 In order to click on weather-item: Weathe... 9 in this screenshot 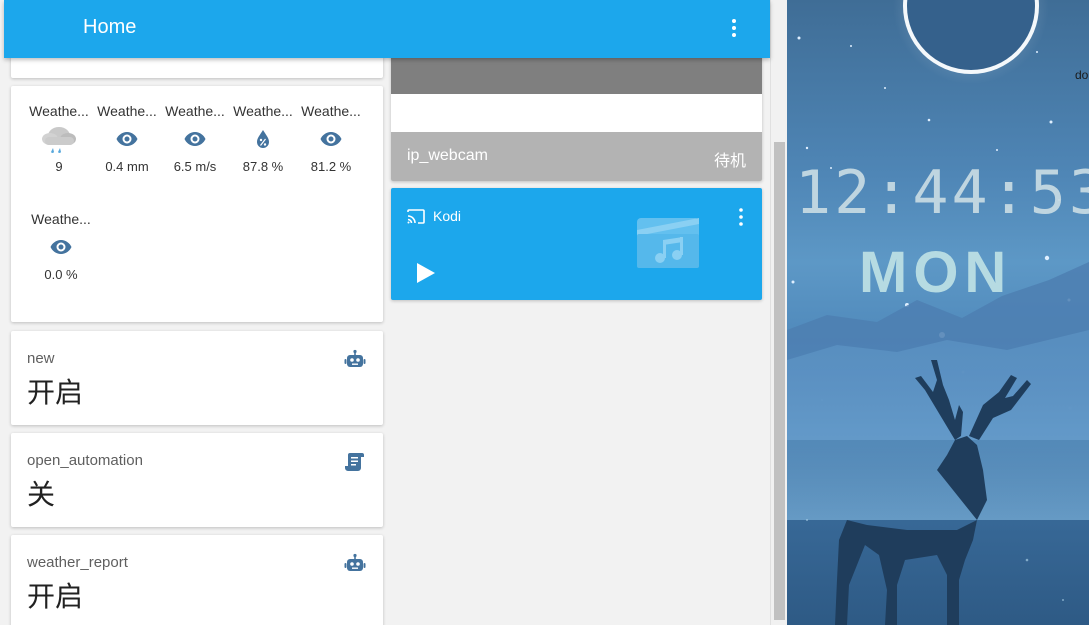, I will do `click(59, 138)`.